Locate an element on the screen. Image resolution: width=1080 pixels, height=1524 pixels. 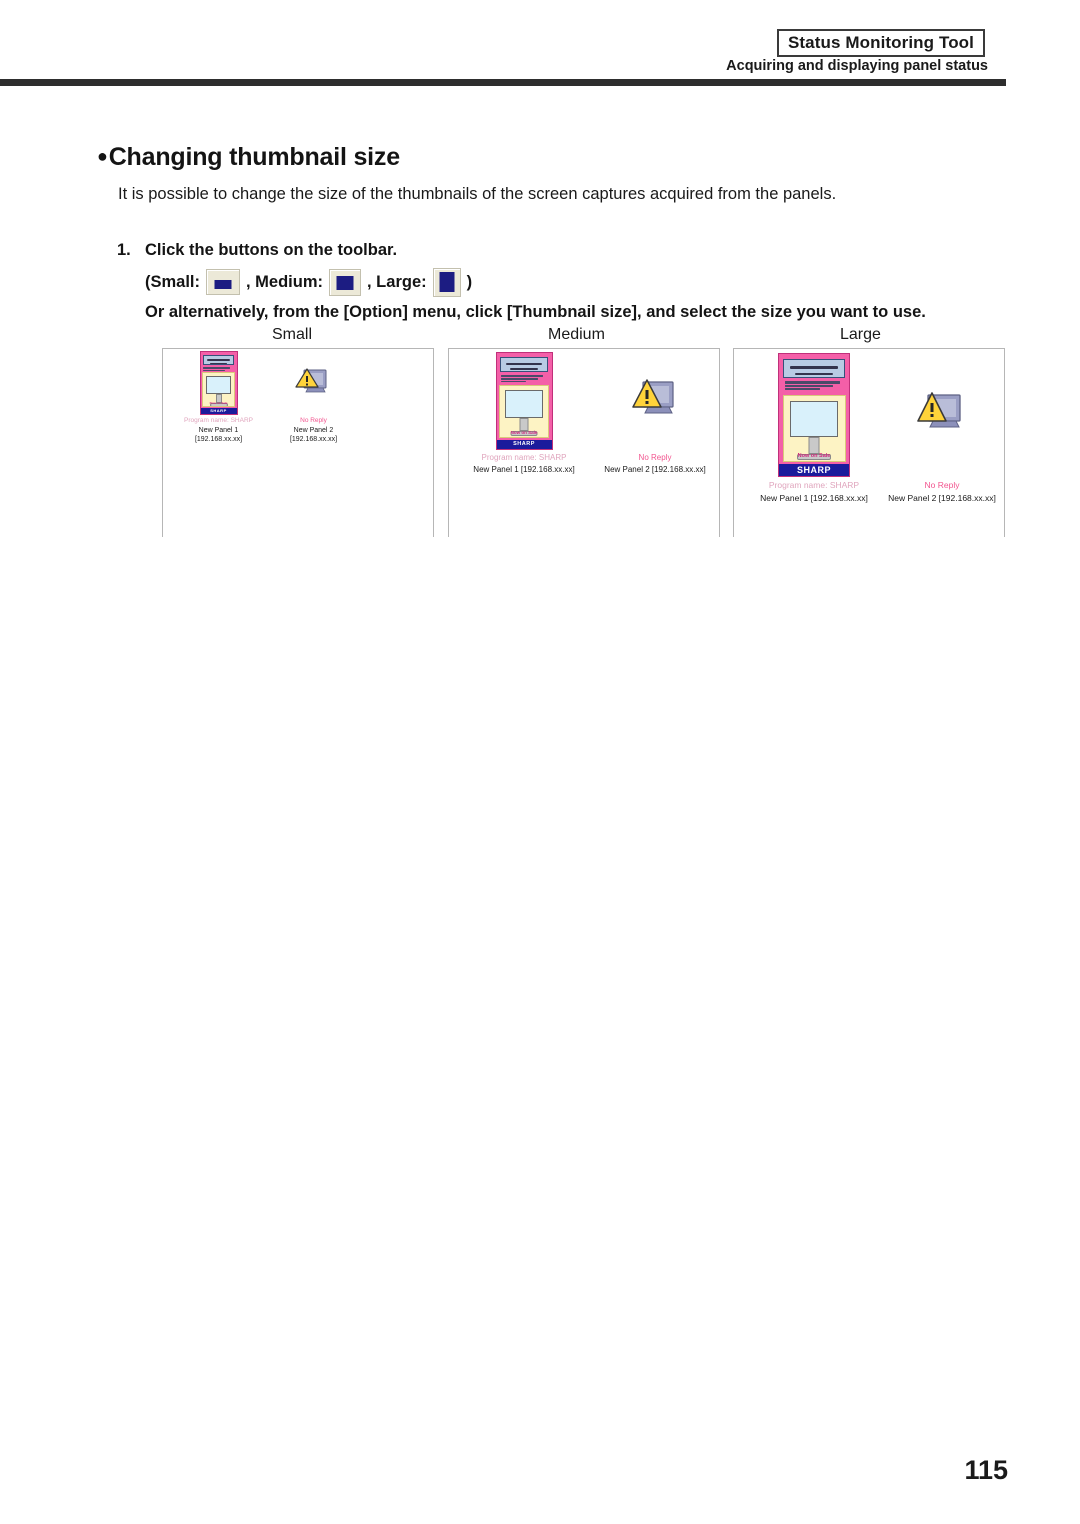
small-square-icon is located at coordinates (223, 284).